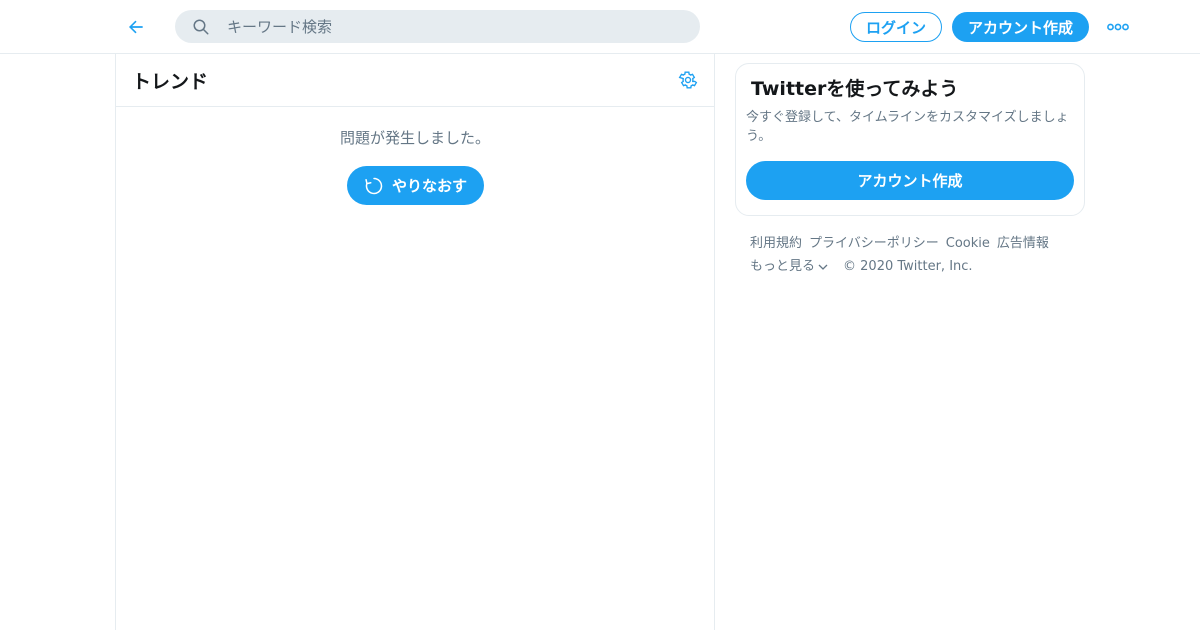  Describe the element at coordinates (910, 180) in the screenshot. I see `card-signup-button: アカウント作成` at that location.